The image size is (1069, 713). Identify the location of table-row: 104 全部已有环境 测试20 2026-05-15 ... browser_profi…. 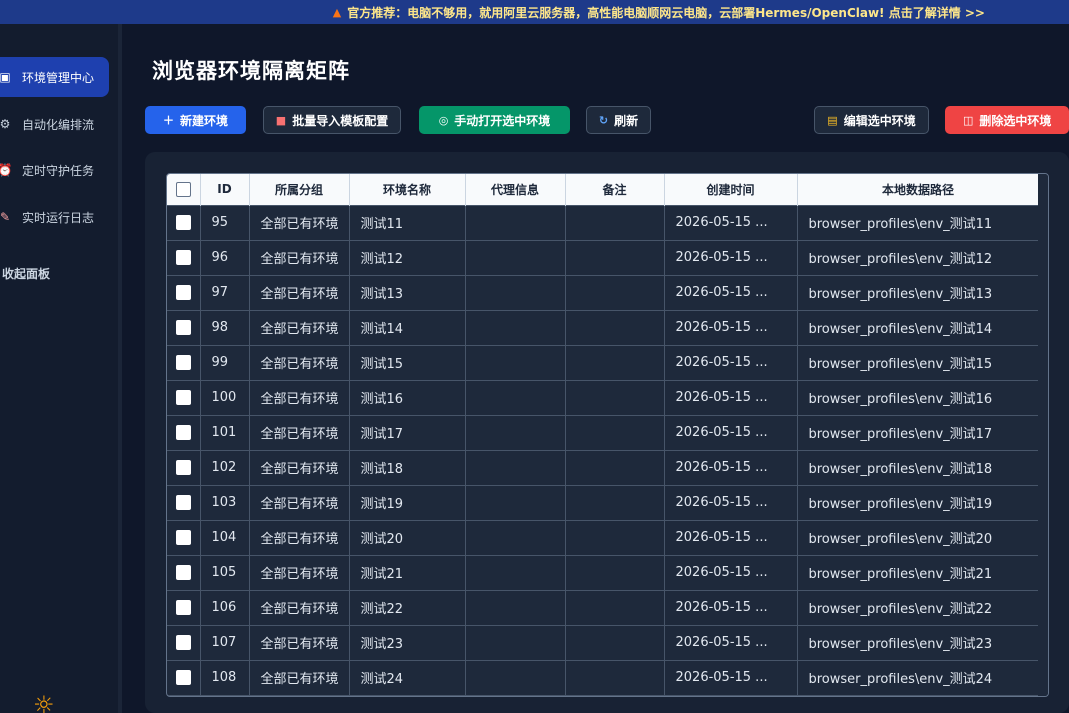
(603, 537).